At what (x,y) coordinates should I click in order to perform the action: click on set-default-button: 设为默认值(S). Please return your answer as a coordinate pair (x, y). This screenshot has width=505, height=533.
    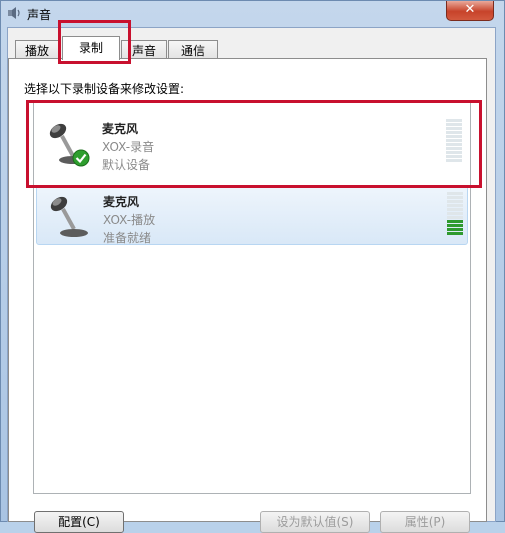
    Looking at the image, I should click on (315, 522).